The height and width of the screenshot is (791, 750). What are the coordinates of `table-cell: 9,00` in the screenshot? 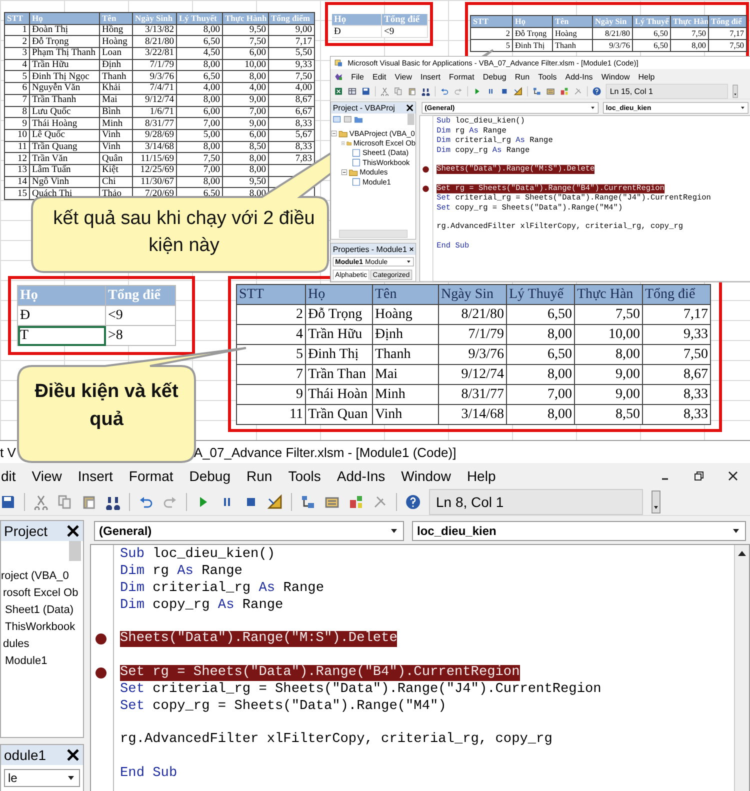 It's located at (257, 123).